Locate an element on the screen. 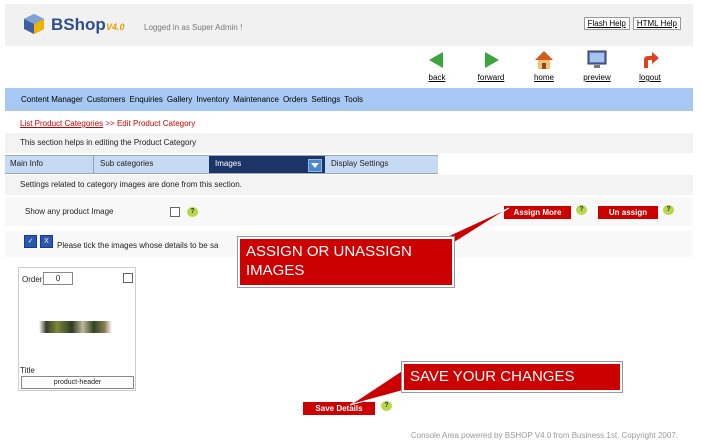 The height and width of the screenshot is (448, 702). tab-main-info: Main Info is located at coordinates (26, 163).